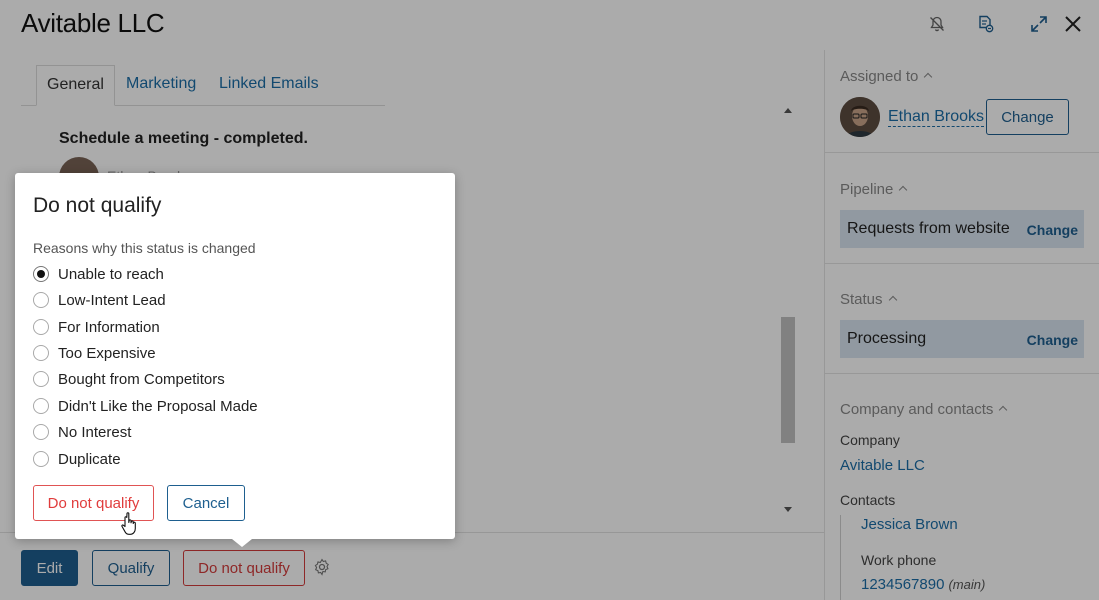 The height and width of the screenshot is (600, 1099). I want to click on reason-option: Bought from Competitors, so click(129, 379).